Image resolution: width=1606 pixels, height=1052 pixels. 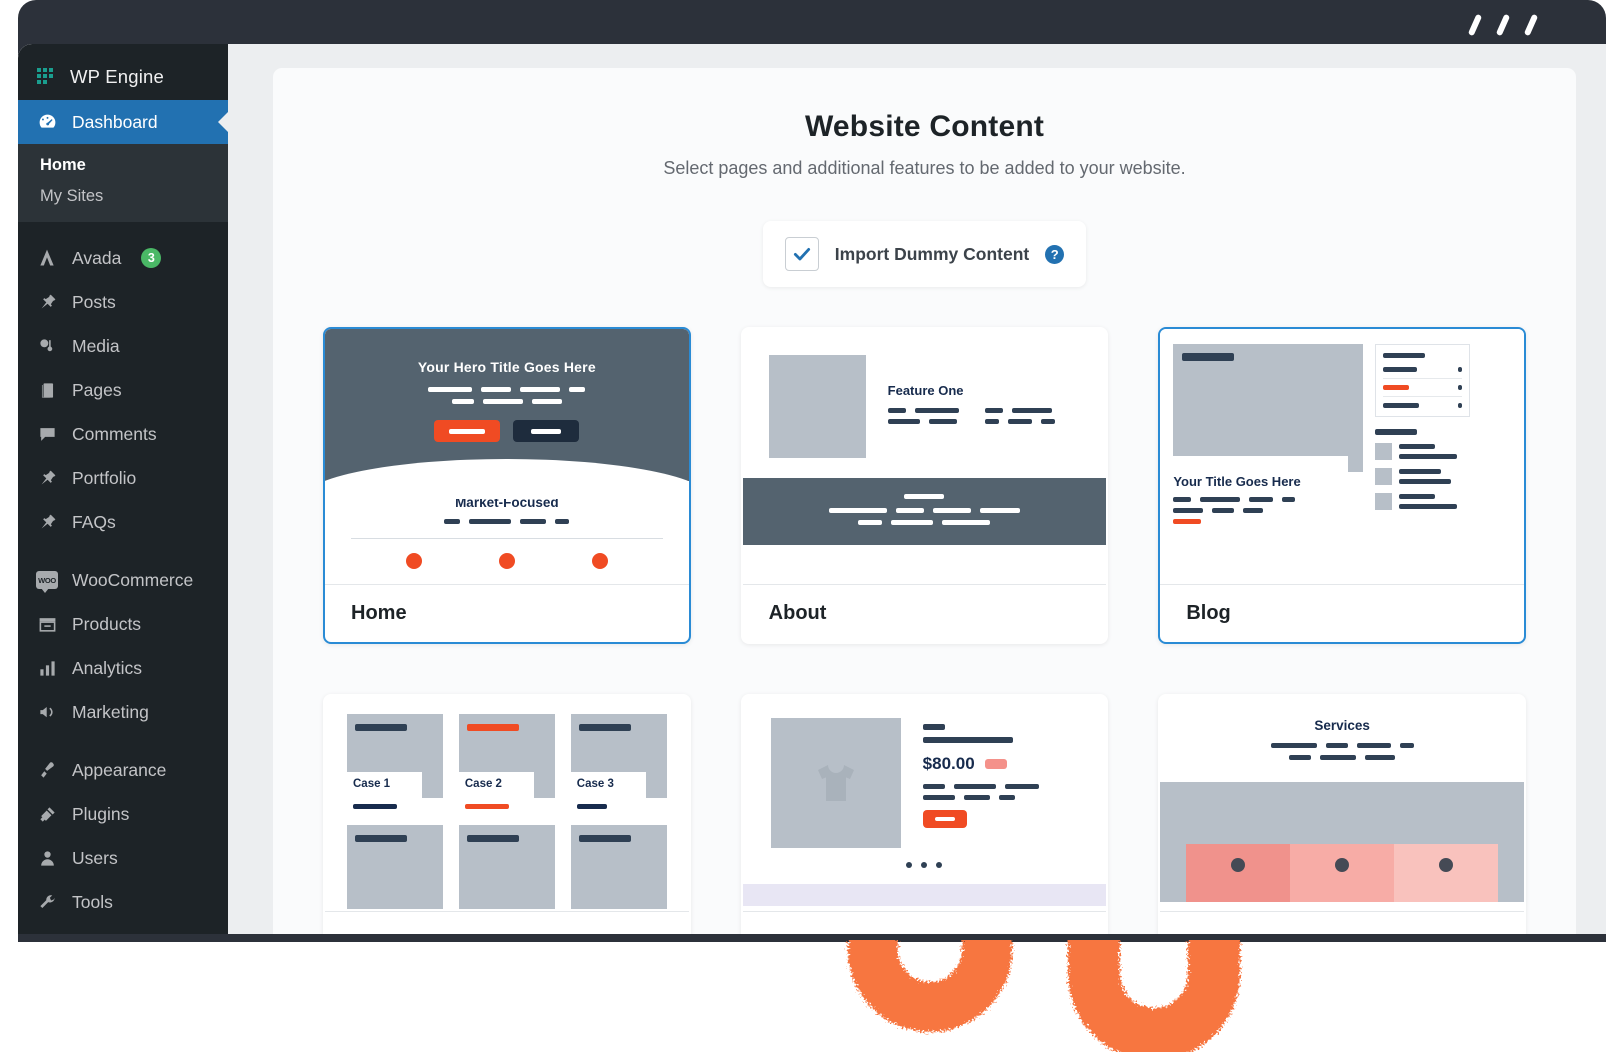 I want to click on sidebar-item-portfolio: Portfolio, so click(x=123, y=478).